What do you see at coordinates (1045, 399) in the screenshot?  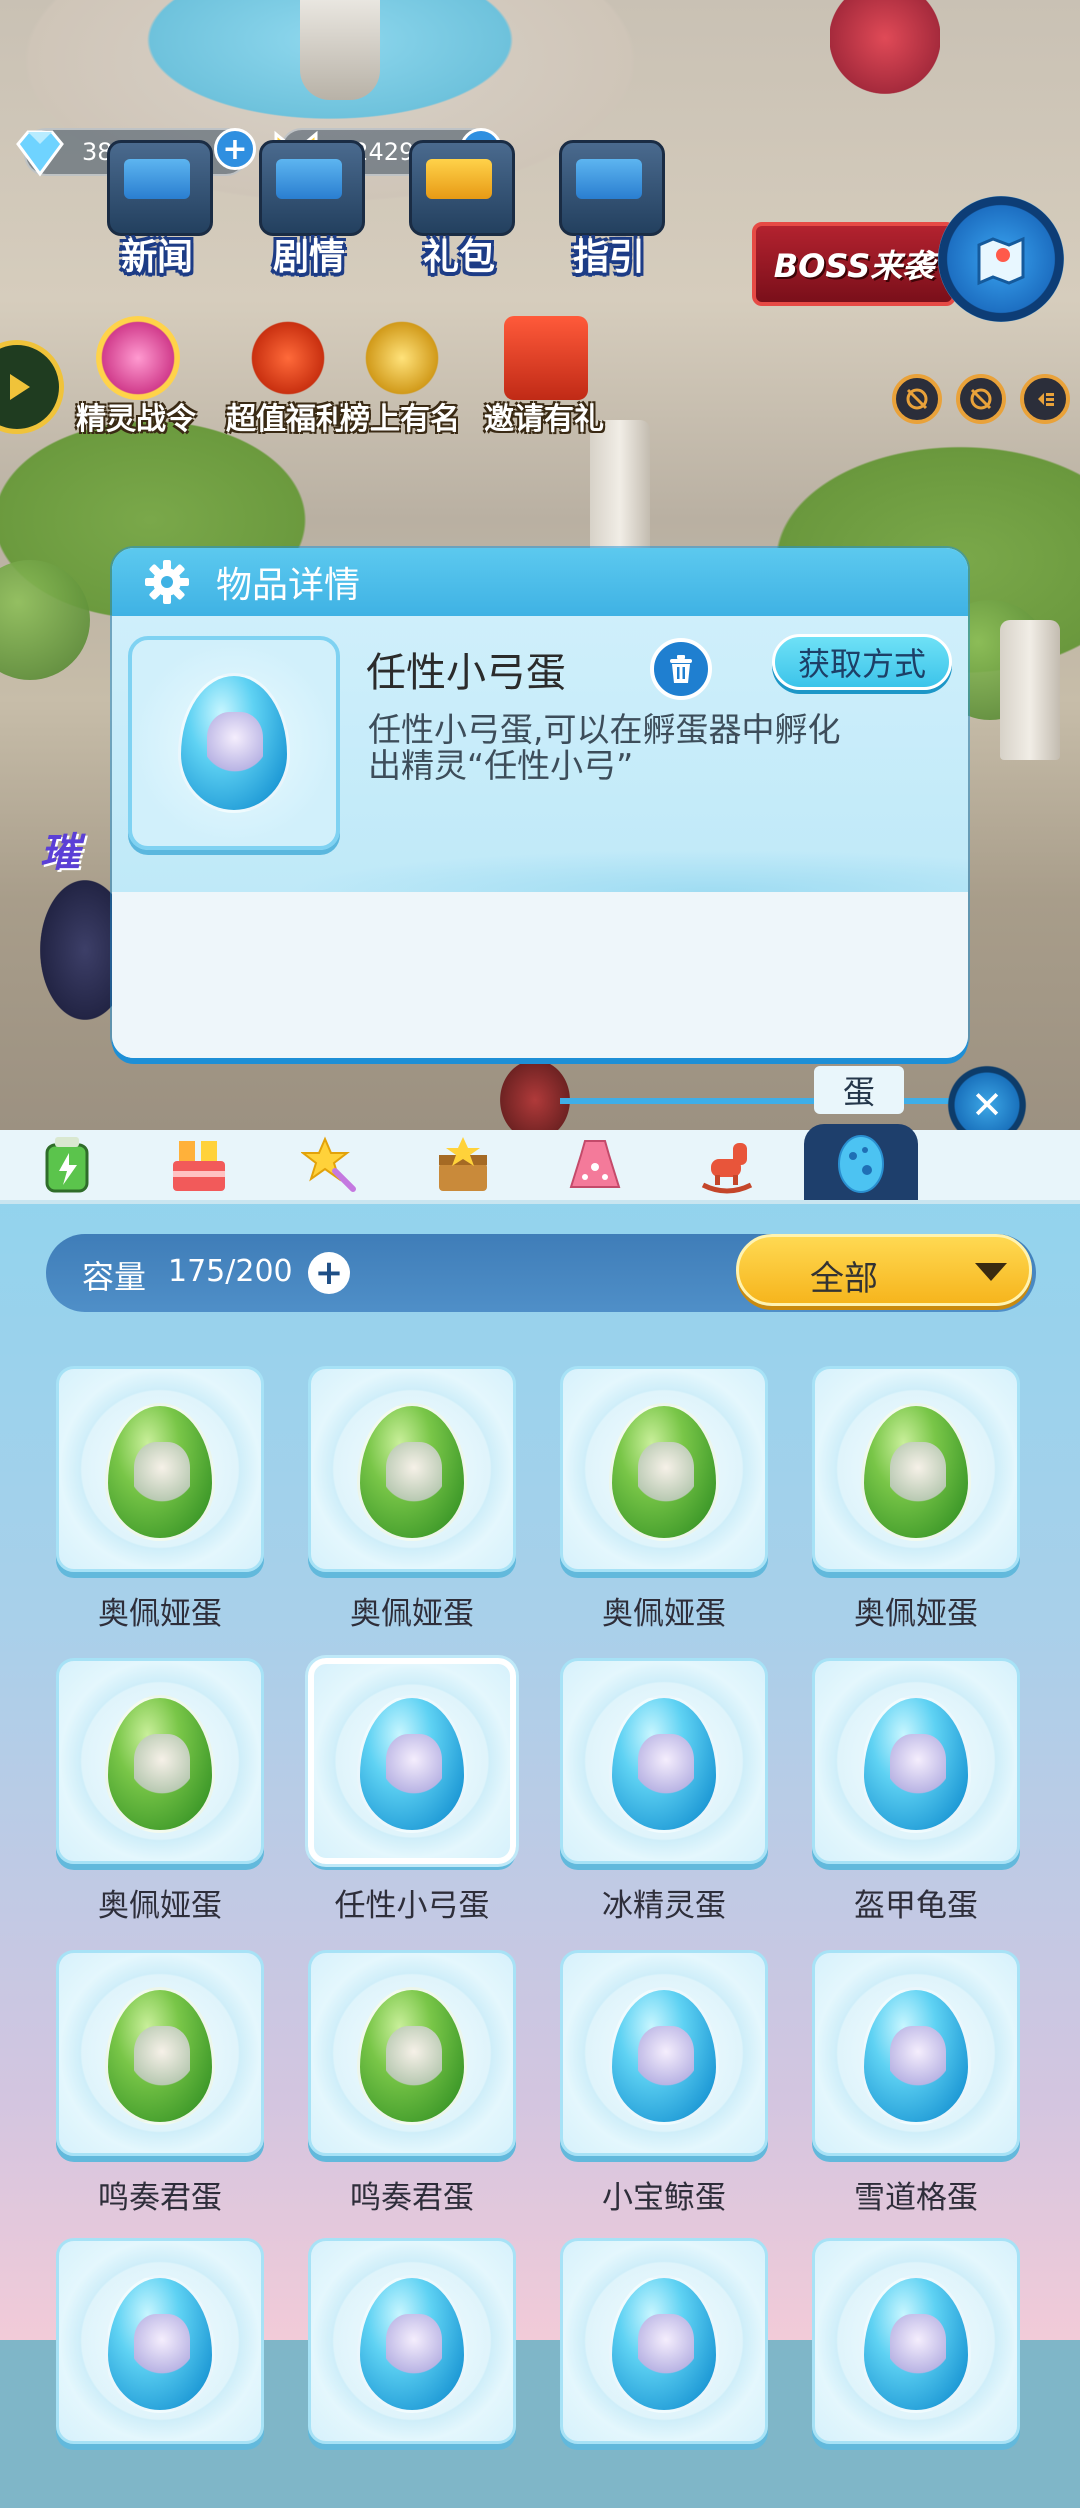 I see `expand-menu-button` at bounding box center [1045, 399].